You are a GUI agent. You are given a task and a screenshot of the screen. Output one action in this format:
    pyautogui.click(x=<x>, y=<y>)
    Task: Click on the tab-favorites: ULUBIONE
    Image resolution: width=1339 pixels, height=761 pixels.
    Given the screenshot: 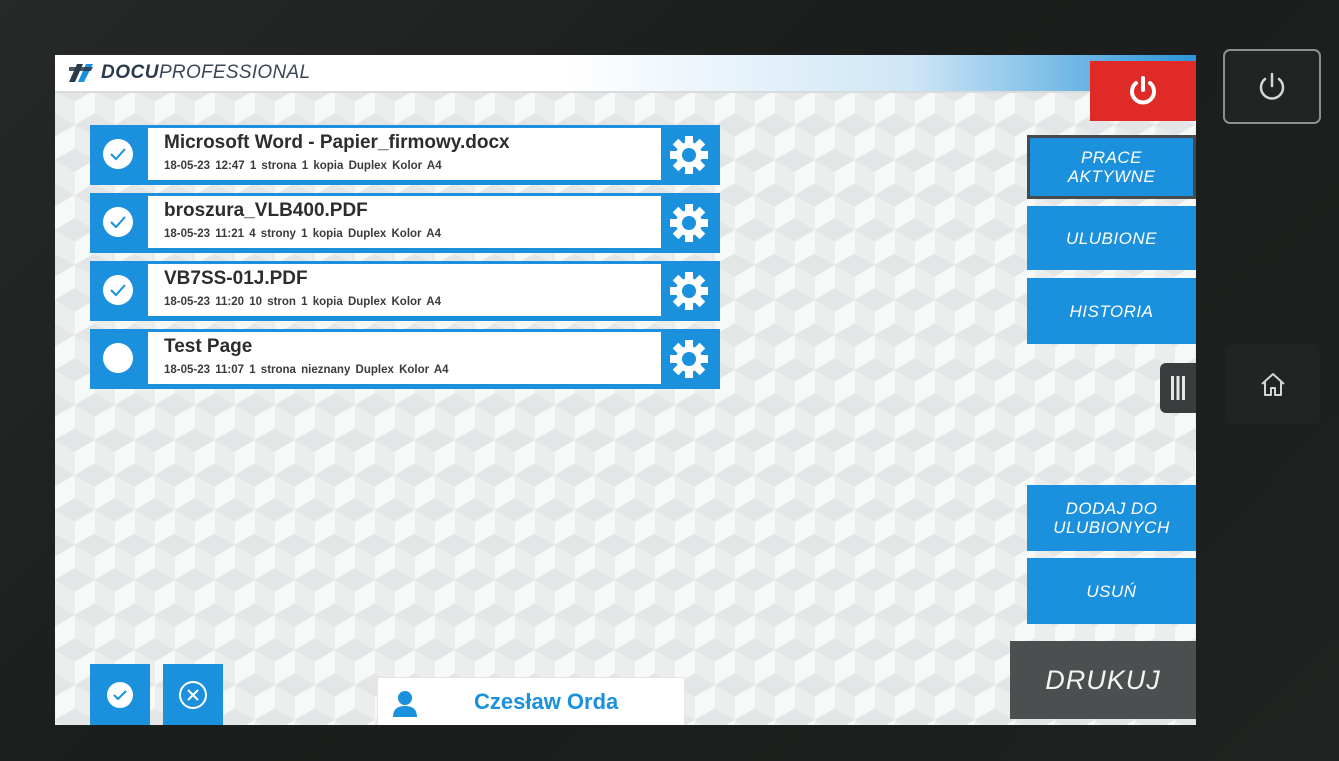 What is the action you would take?
    pyautogui.click(x=1111, y=238)
    